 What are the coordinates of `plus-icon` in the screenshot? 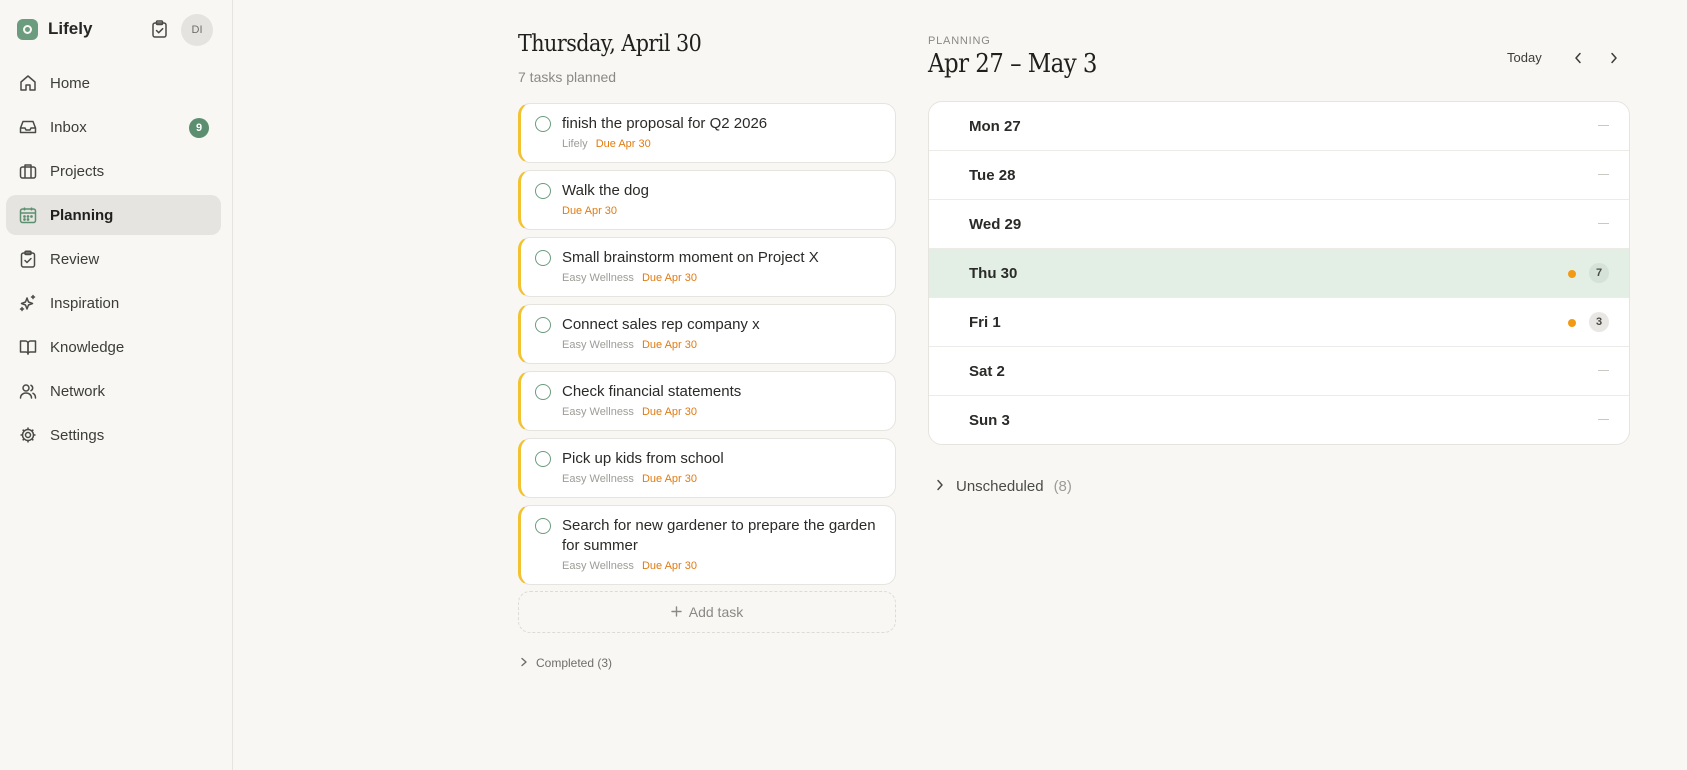 It's located at (676, 612).